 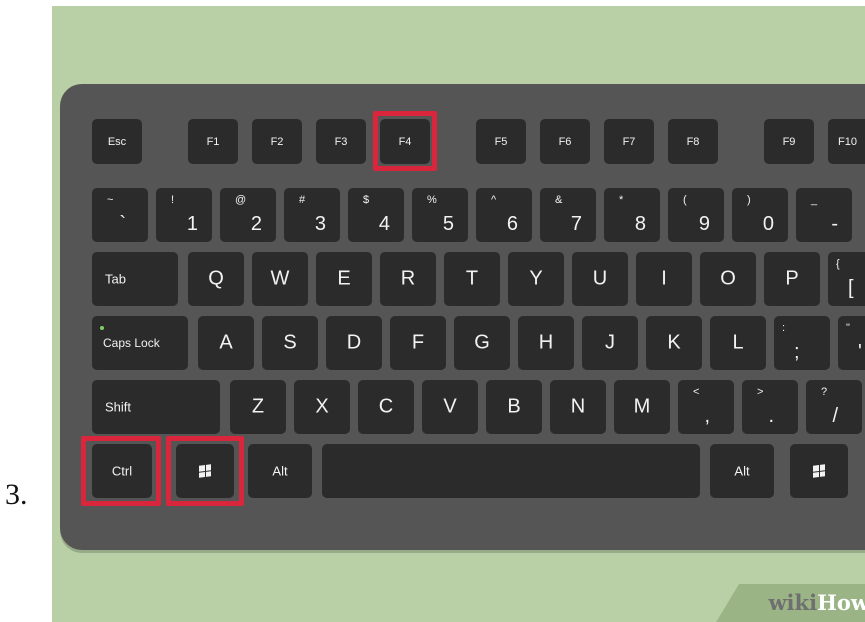 I want to click on key-f2: F2, so click(x=277, y=141).